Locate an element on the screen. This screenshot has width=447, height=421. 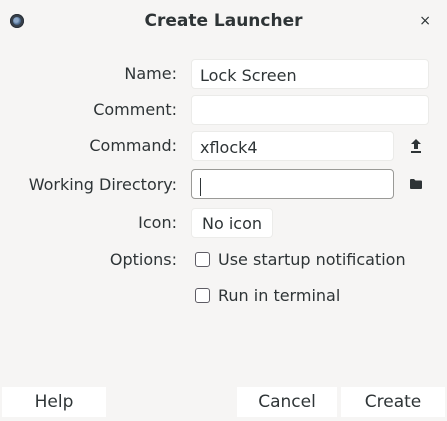
comment-label: Comment: is located at coordinates (135, 109).